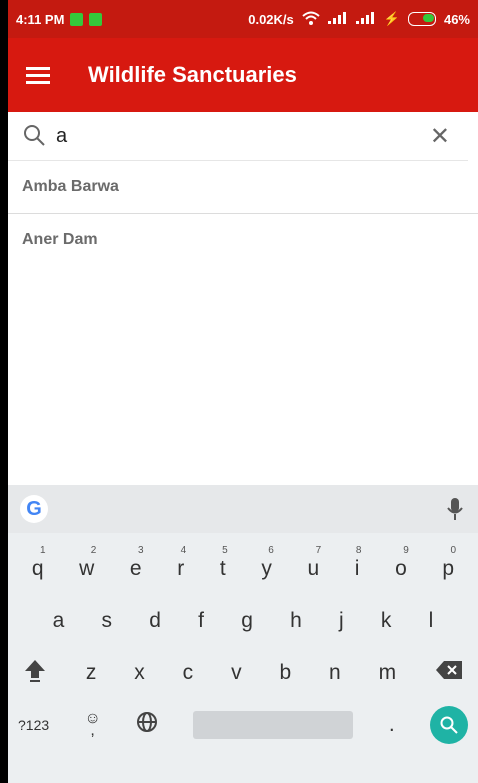  What do you see at coordinates (243, 673) in the screenshot?
I see `keyboard-row-3: z x c v b n m` at bounding box center [243, 673].